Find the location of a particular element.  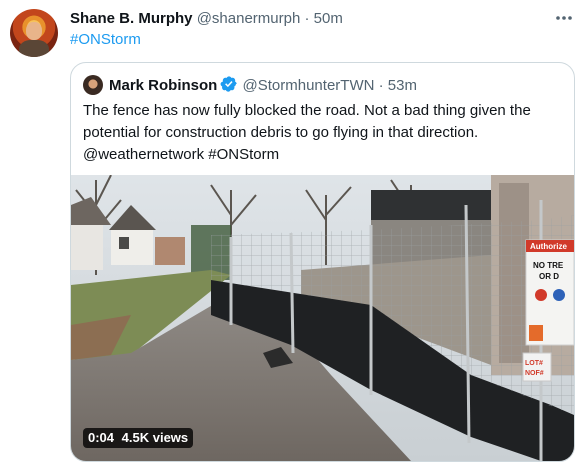

quoted-text-line-3: @weathernetwork #ONStorm is located at coordinates (181, 154).